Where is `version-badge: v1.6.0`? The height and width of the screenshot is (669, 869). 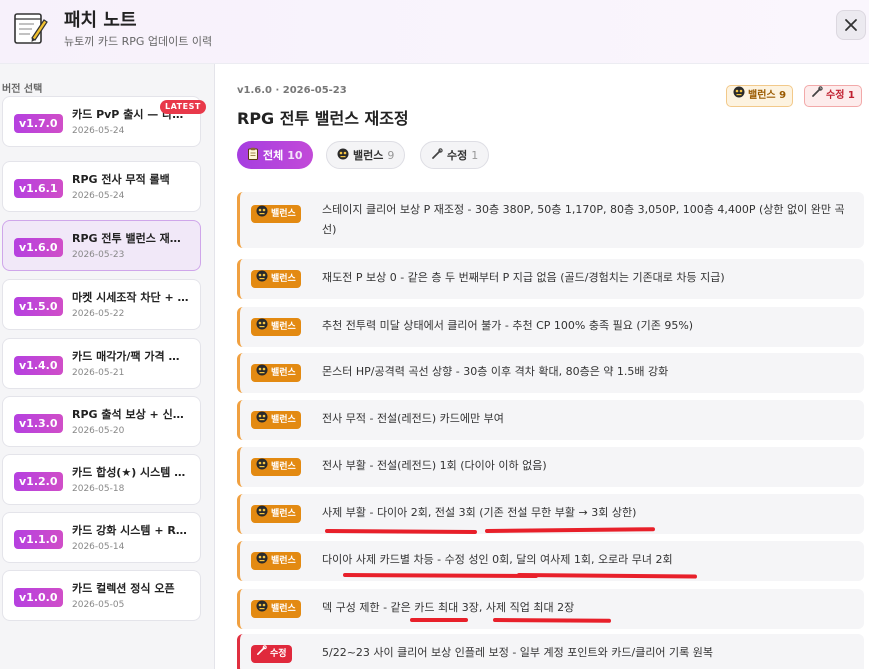 version-badge: v1.6.0 is located at coordinates (38, 247).